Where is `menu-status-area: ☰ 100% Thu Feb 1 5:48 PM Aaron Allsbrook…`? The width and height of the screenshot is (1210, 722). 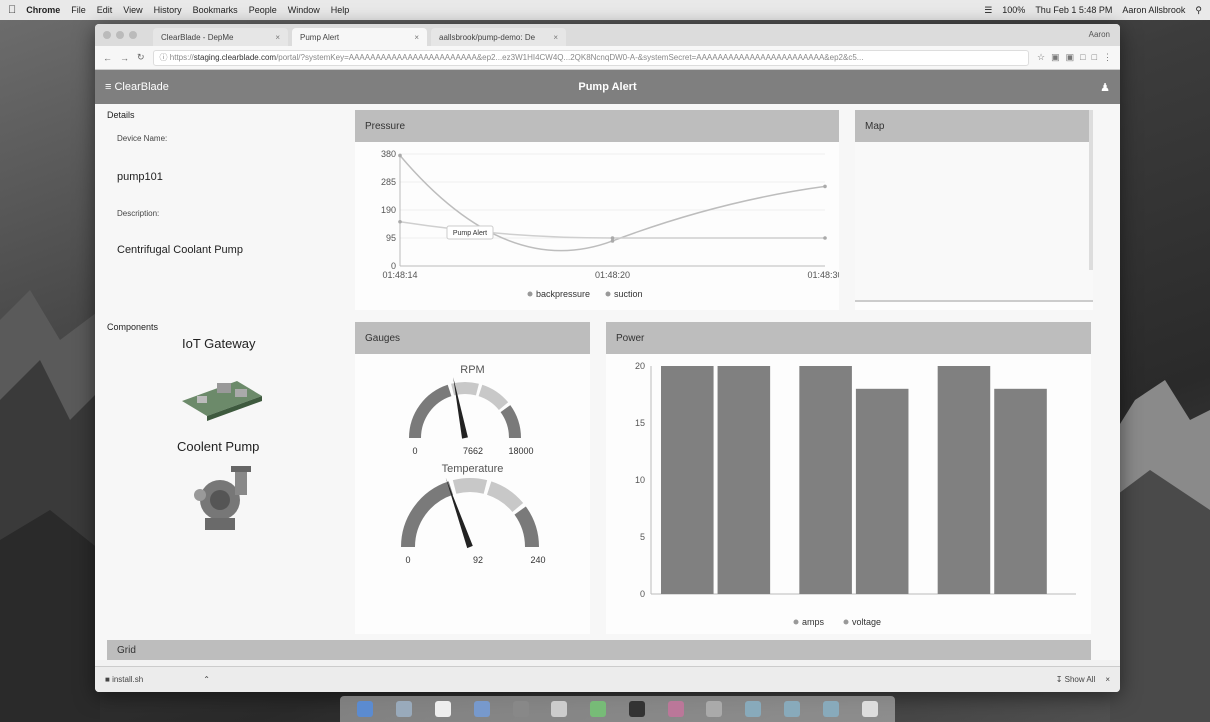 menu-status-area: ☰ 100% Thu Feb 1 5:48 PM Aaron Allsbrook… is located at coordinates (1093, 10).